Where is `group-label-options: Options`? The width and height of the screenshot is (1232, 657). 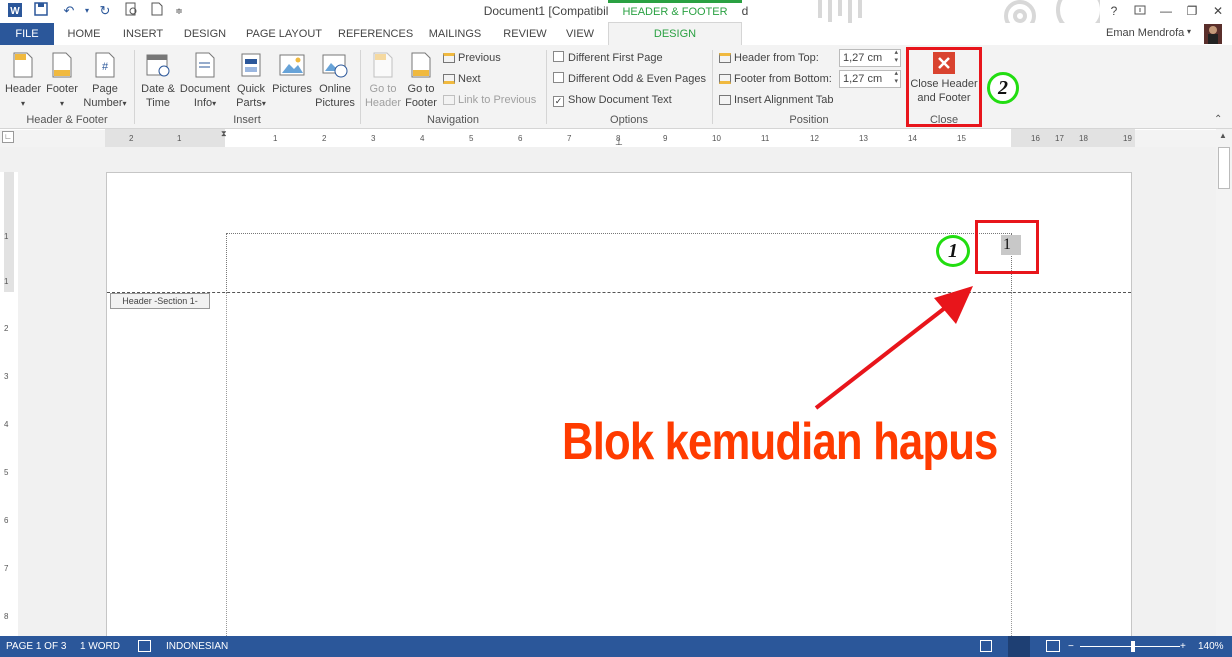
group-label-options: Options is located at coordinates (629, 120).